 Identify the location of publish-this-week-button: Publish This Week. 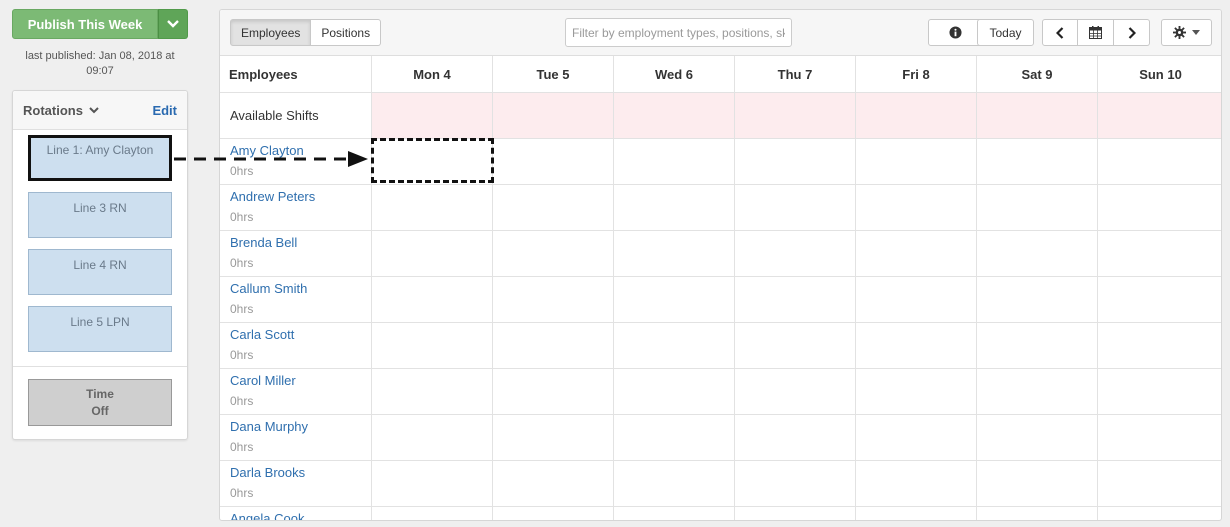
(85, 24).